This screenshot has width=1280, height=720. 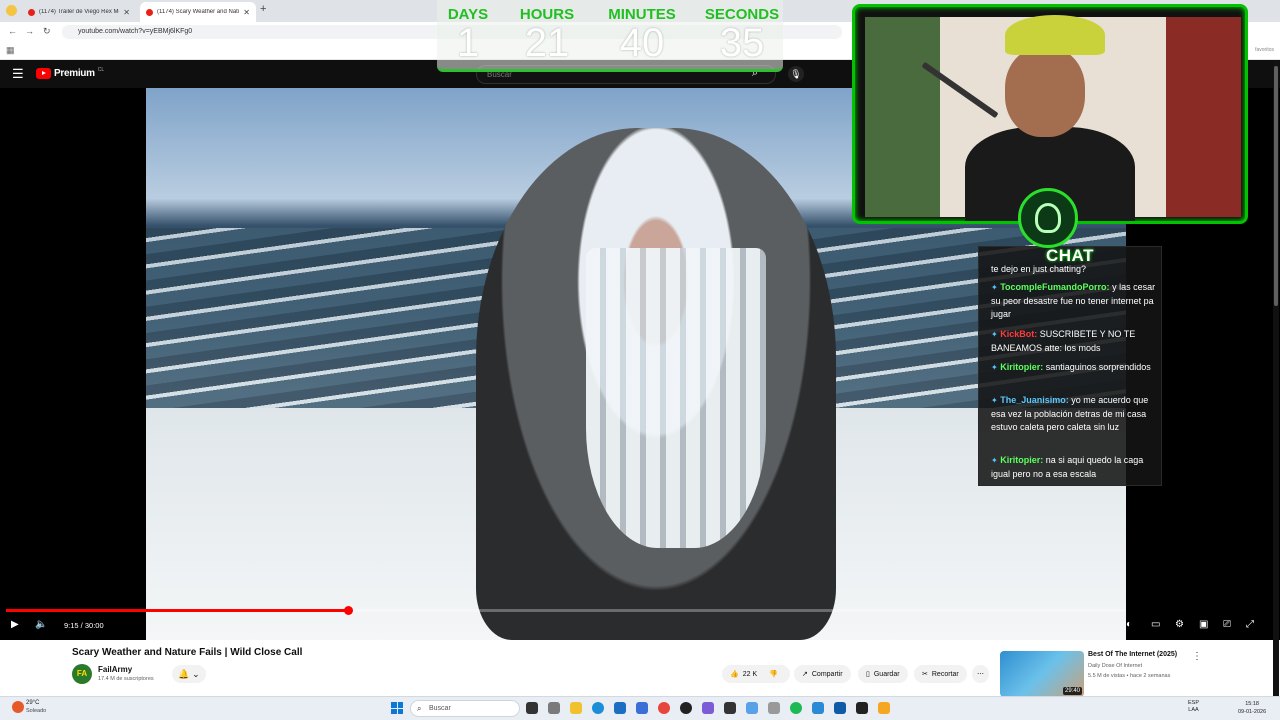 I want to click on system-clock: 15:18 09-01-2026, so click(x=1252, y=708).